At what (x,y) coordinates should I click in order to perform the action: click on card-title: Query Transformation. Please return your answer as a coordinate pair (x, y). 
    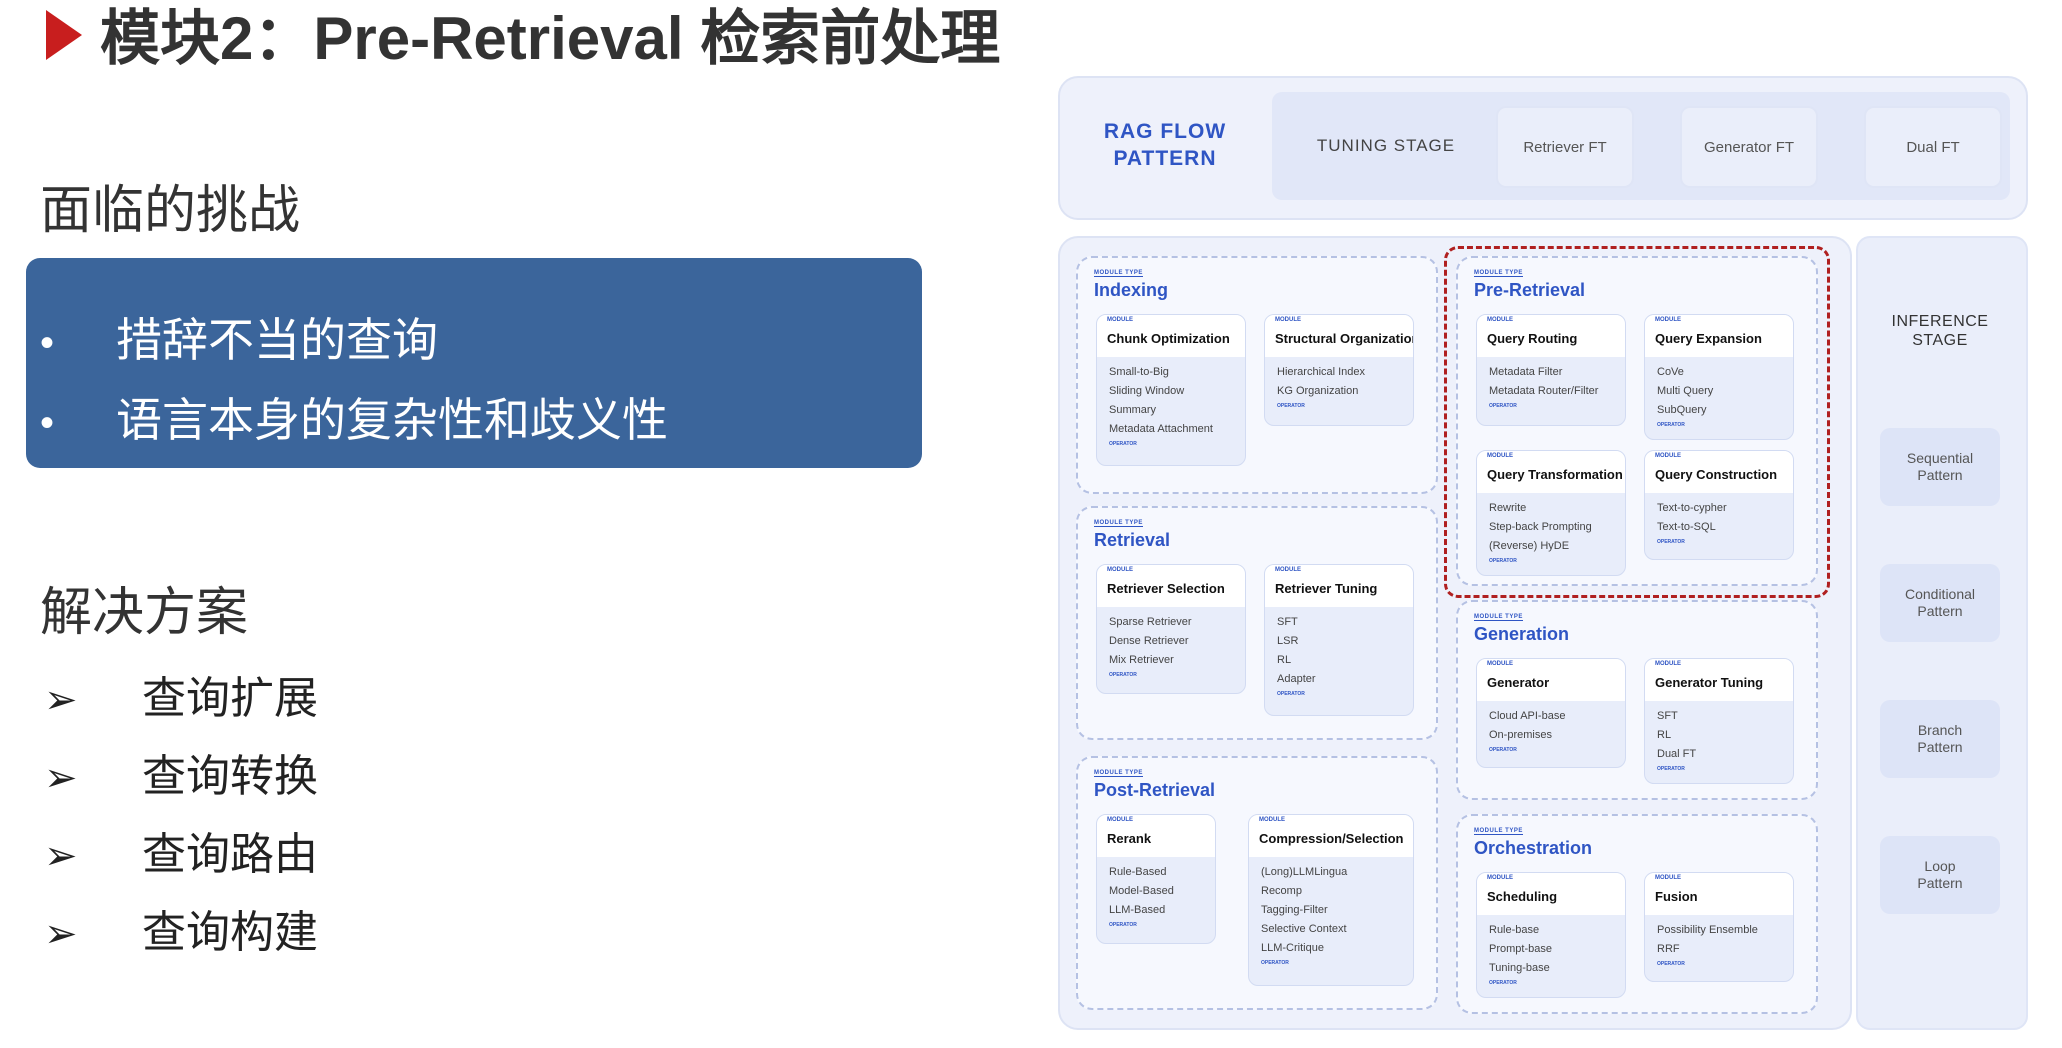
    Looking at the image, I should click on (1555, 474).